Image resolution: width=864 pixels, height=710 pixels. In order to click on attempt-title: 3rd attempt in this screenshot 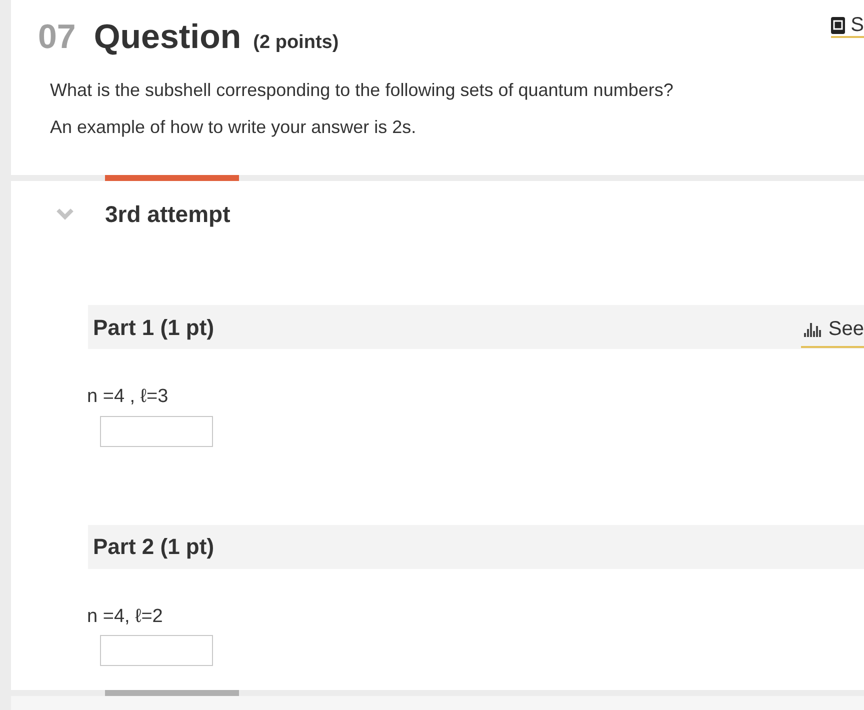, I will do `click(167, 214)`.